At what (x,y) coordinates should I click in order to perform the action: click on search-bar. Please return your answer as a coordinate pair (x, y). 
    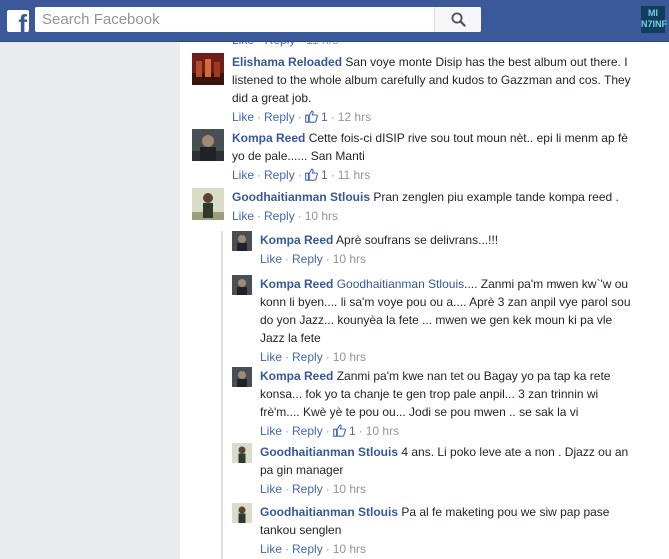
    Looking at the image, I should click on (258, 19).